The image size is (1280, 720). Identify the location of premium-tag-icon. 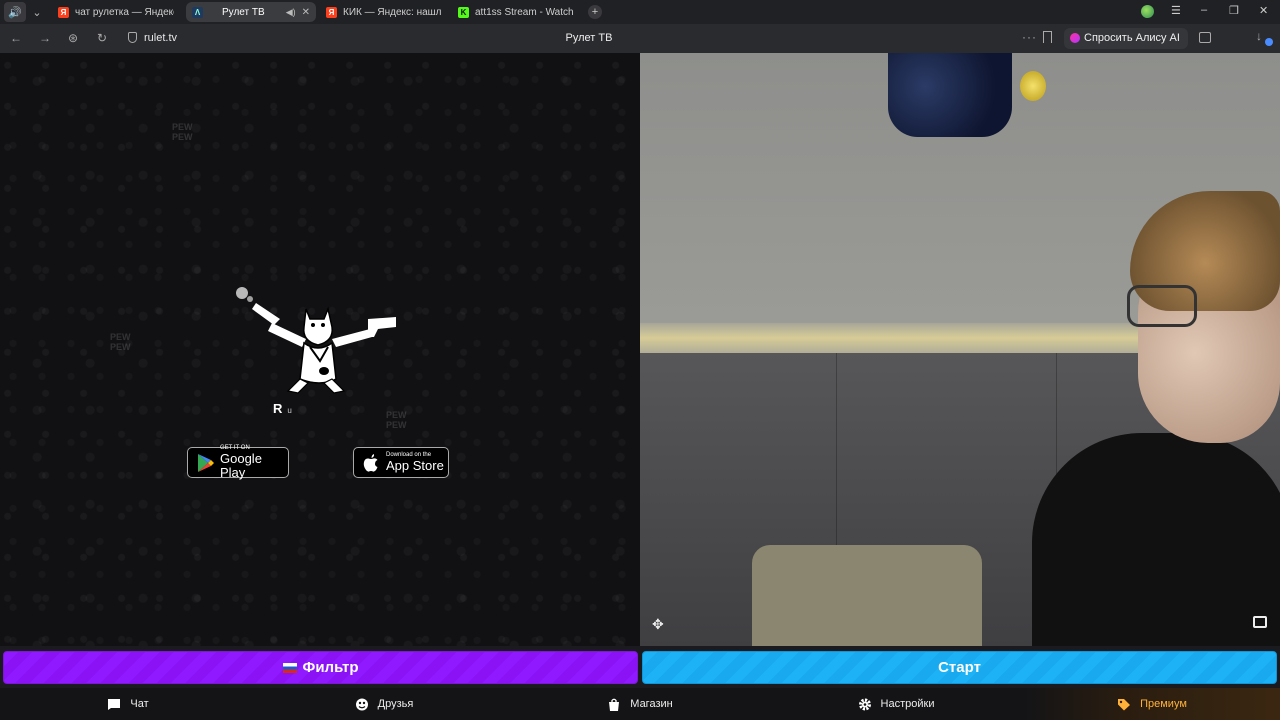
(1124, 704).